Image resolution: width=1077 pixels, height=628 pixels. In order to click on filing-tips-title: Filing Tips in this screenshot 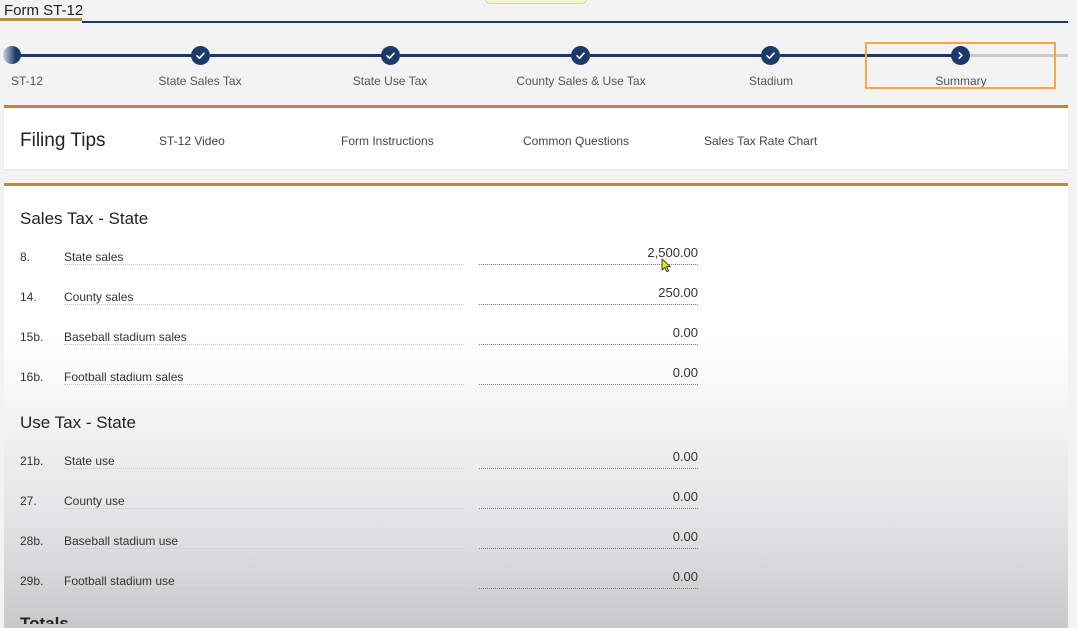, I will do `click(63, 140)`.